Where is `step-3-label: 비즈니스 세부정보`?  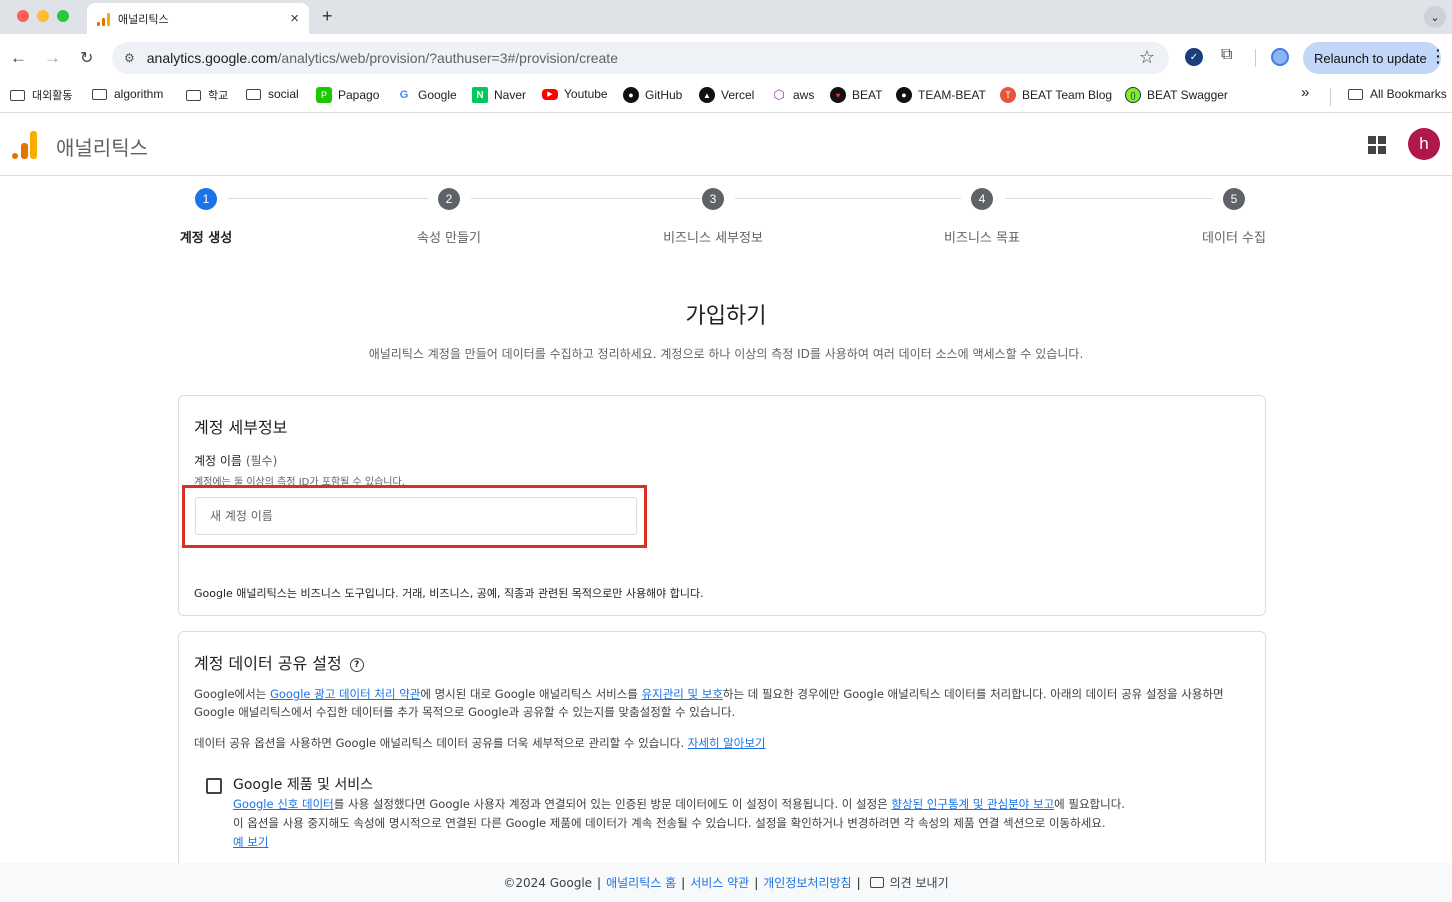 step-3-label: 비즈니스 세부정보 is located at coordinates (713, 238).